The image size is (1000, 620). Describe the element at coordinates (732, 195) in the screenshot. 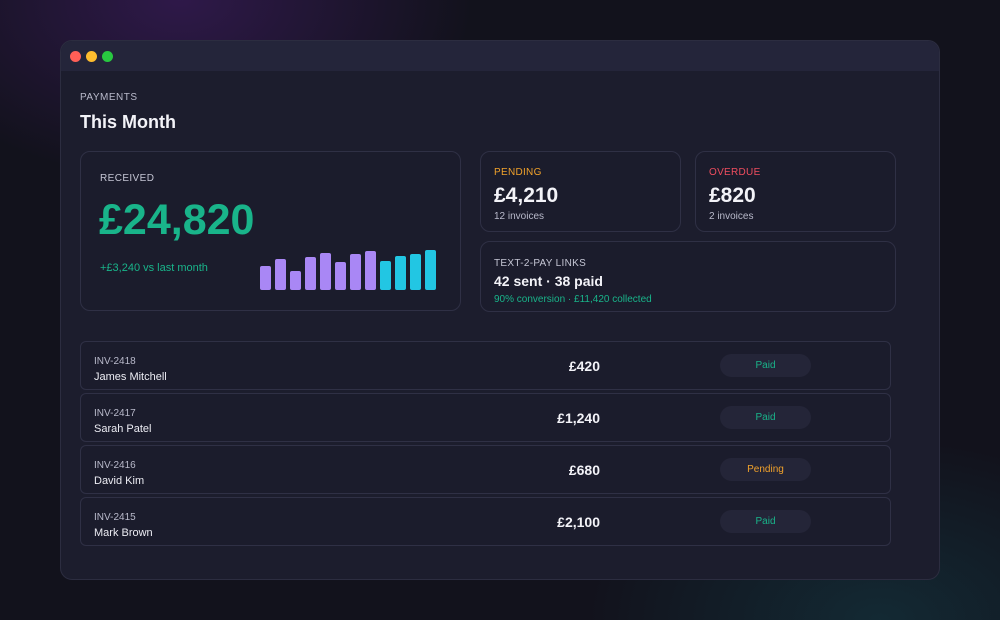

I see `overdue-value: £820` at that location.